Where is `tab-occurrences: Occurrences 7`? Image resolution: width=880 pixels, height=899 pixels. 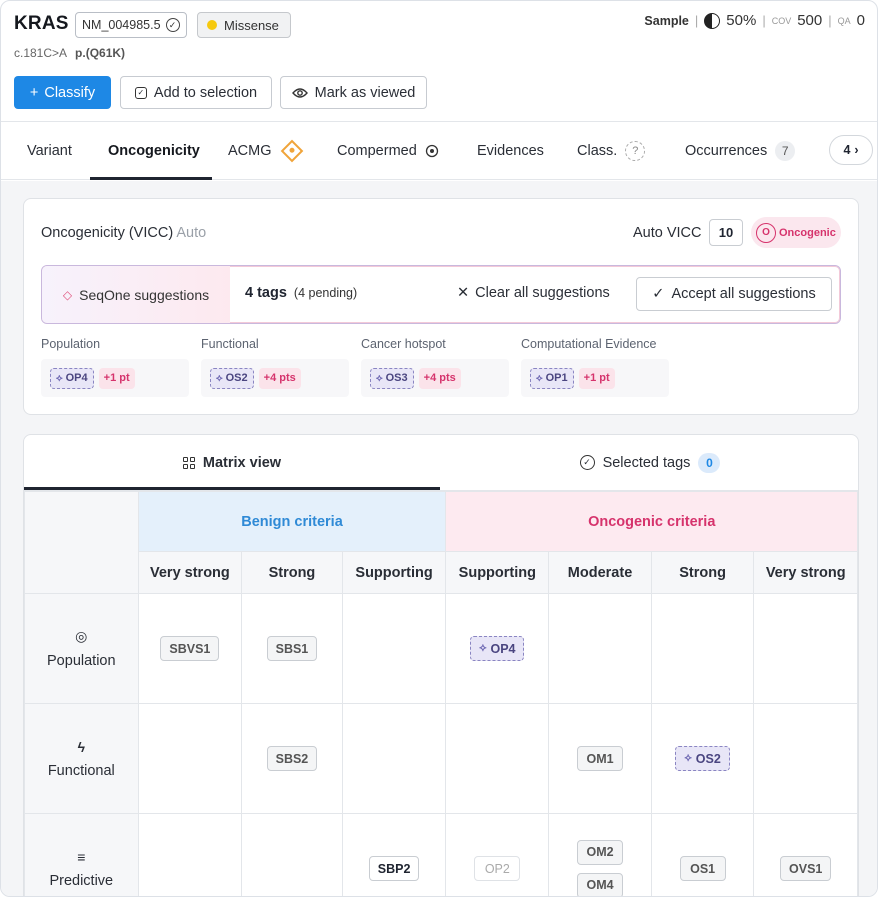 tab-occurrences: Occurrences 7 is located at coordinates (740, 151).